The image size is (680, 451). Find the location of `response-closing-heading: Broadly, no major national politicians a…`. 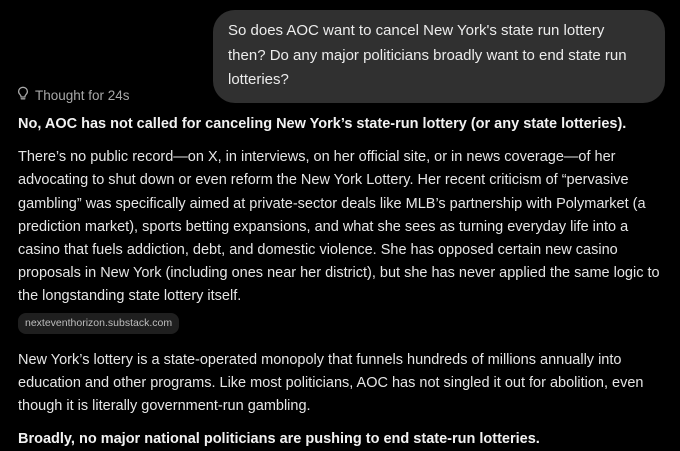

response-closing-heading: Broadly, no major national politicians a… is located at coordinates (279, 439).